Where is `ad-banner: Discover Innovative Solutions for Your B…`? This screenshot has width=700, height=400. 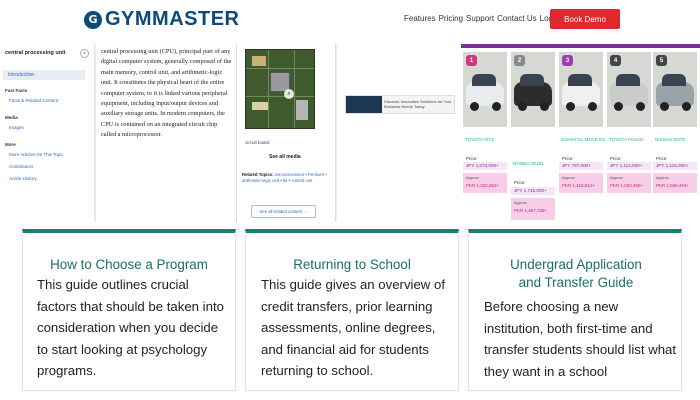
ad-banner: Discover Innovative Solutions for Your B… is located at coordinates (400, 104).